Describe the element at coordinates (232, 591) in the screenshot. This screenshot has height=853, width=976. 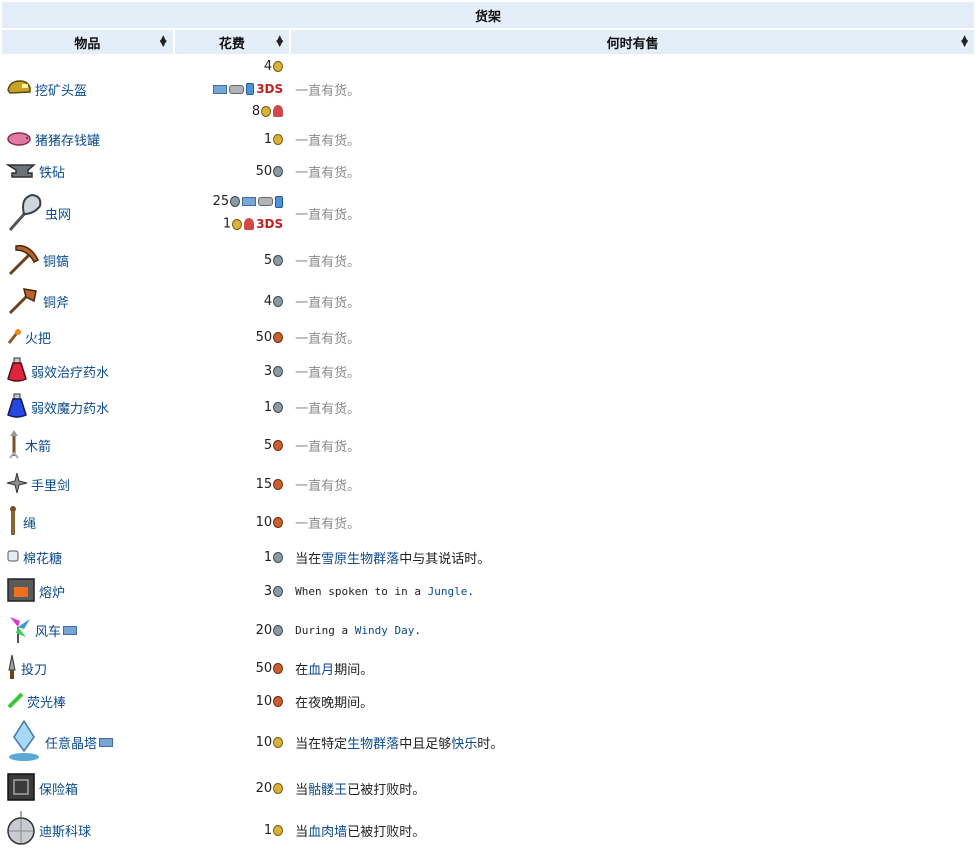
I see `cost-cell: 3` at that location.